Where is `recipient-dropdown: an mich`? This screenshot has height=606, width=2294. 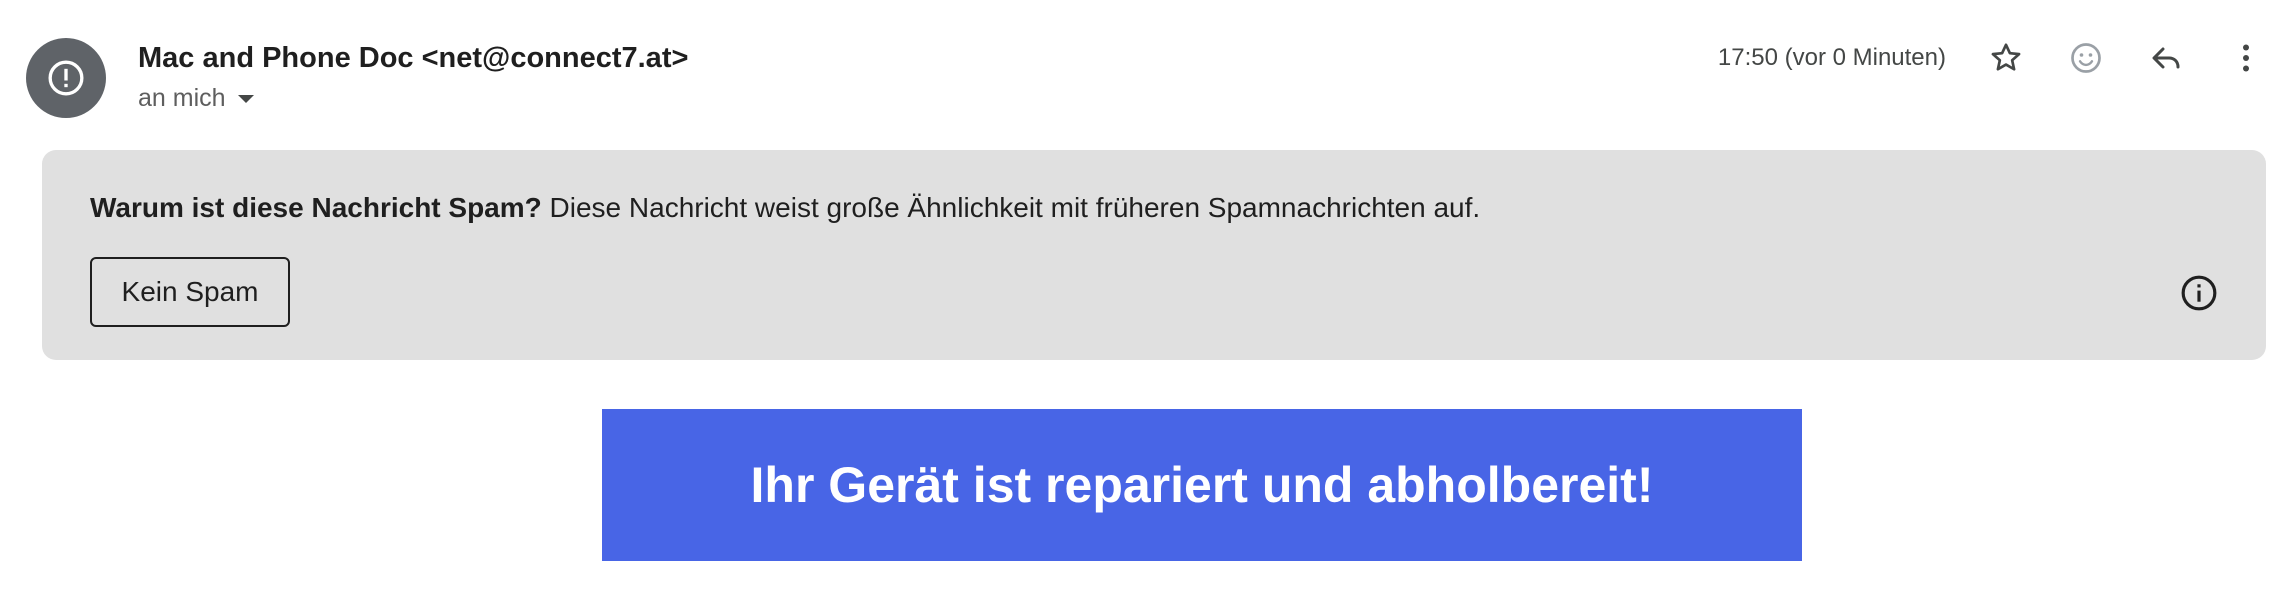 recipient-dropdown: an mich is located at coordinates (196, 98).